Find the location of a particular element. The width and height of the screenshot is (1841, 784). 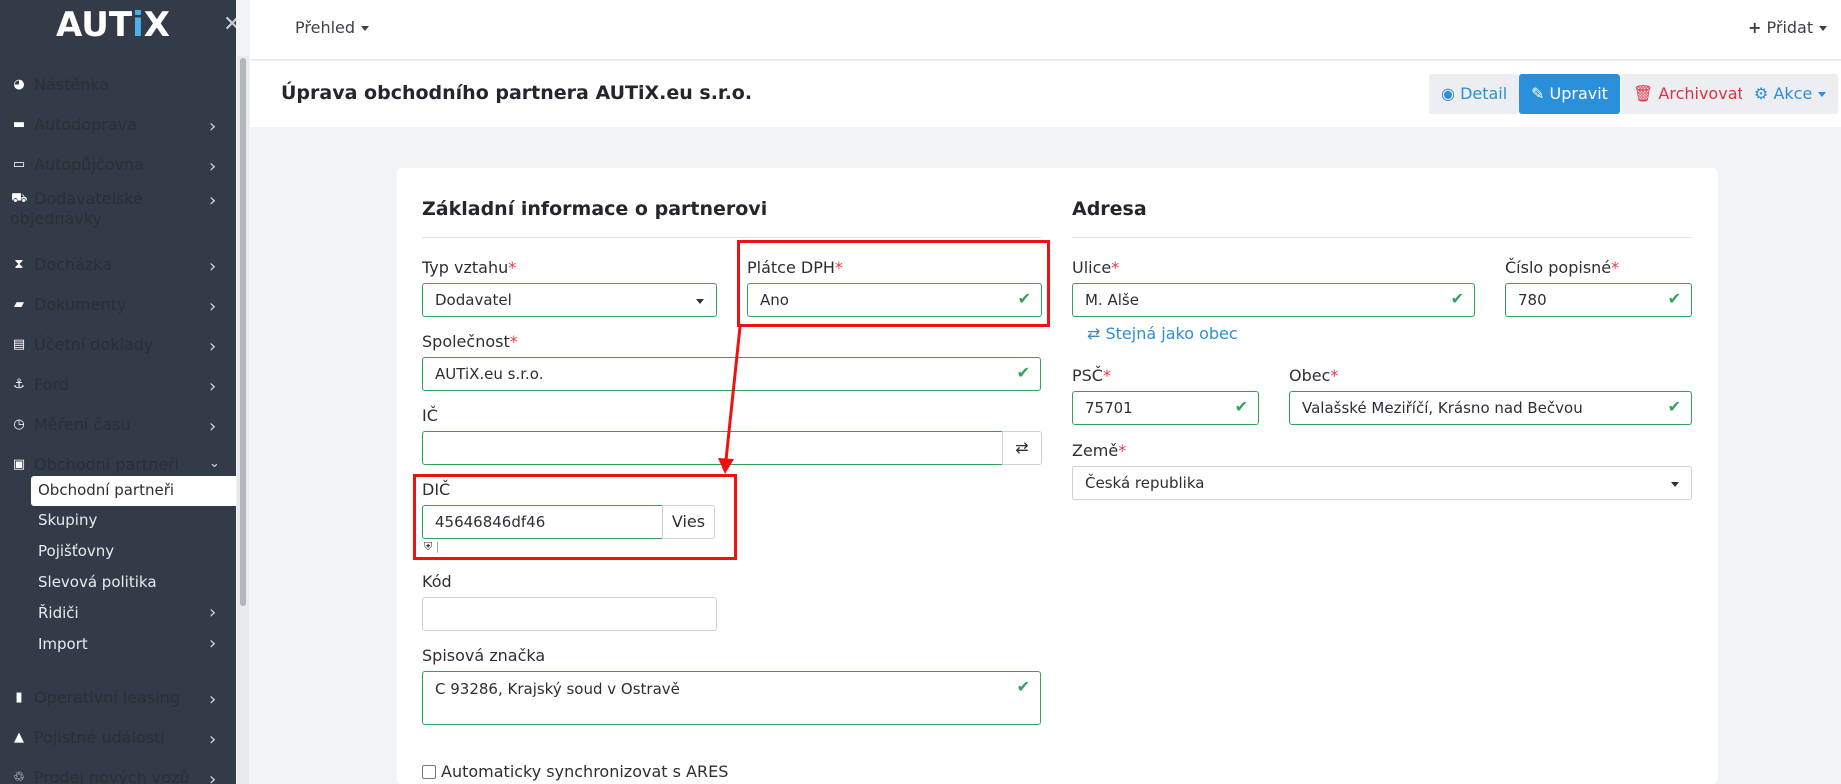

sidebar-subitem-4: Slevová politika is located at coordinates (97, 582).